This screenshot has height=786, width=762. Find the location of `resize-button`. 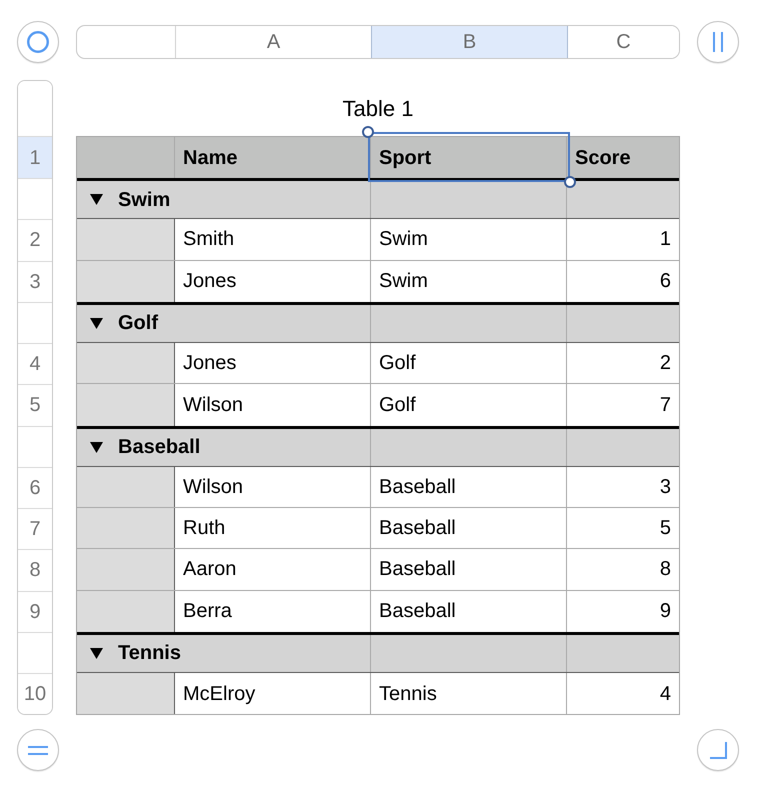

resize-button is located at coordinates (718, 750).